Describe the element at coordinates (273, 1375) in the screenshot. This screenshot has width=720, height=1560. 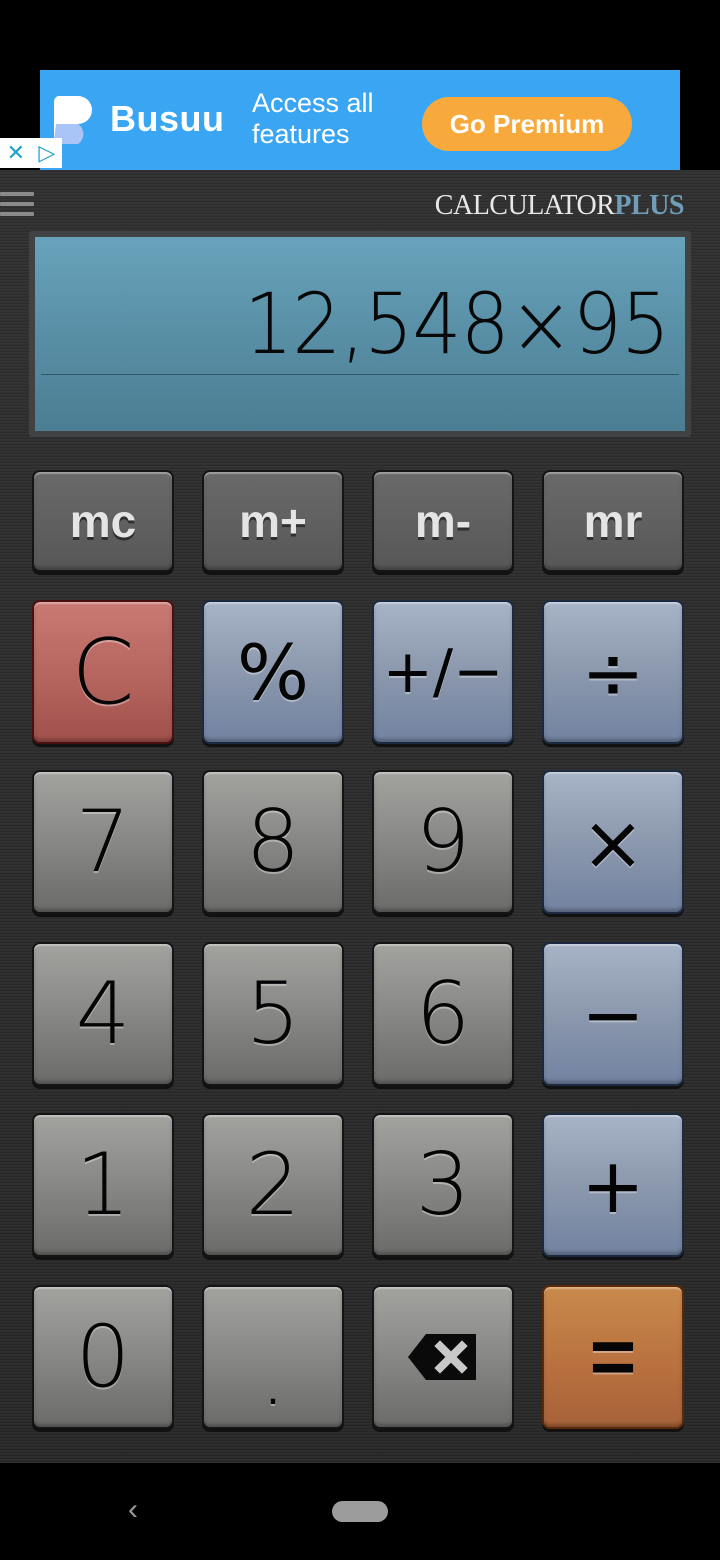
I see `key-label: .` at that location.